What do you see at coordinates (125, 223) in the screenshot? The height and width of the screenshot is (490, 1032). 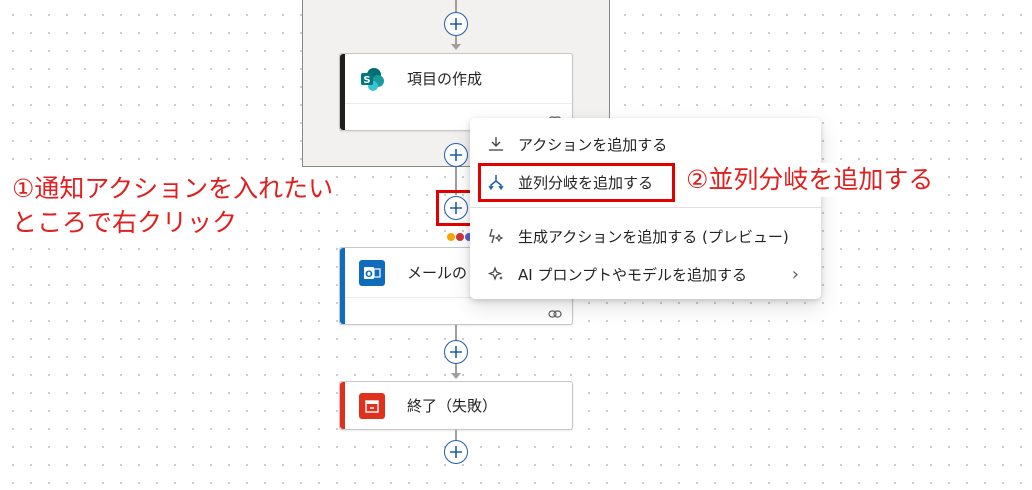 I see `annotation-step1-line2: ところで右クリック` at bounding box center [125, 223].